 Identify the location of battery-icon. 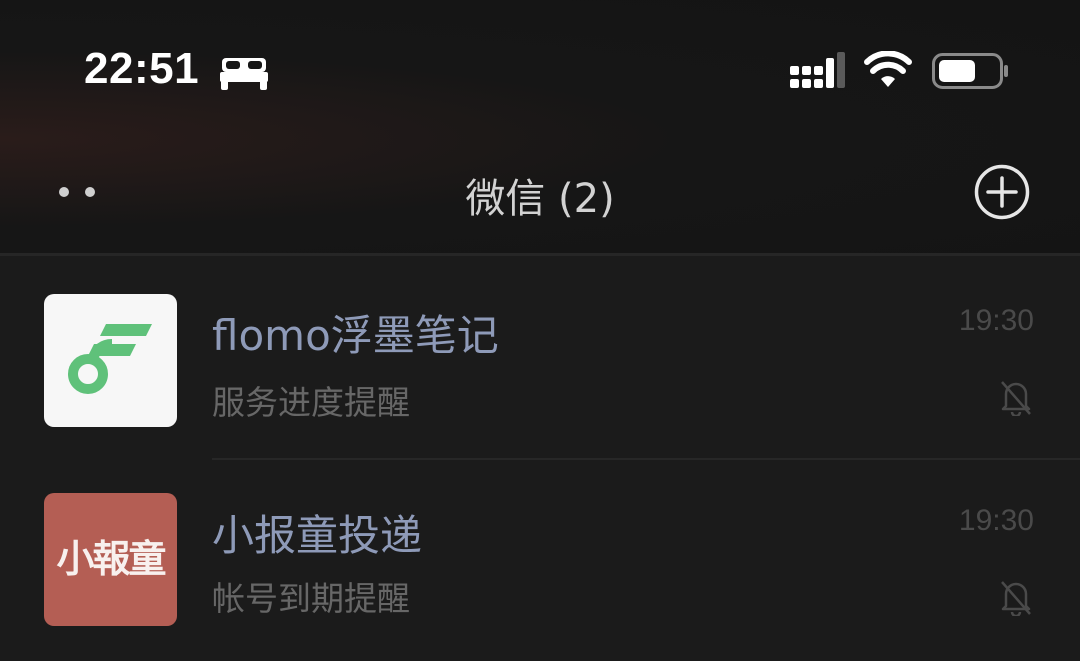
(971, 74).